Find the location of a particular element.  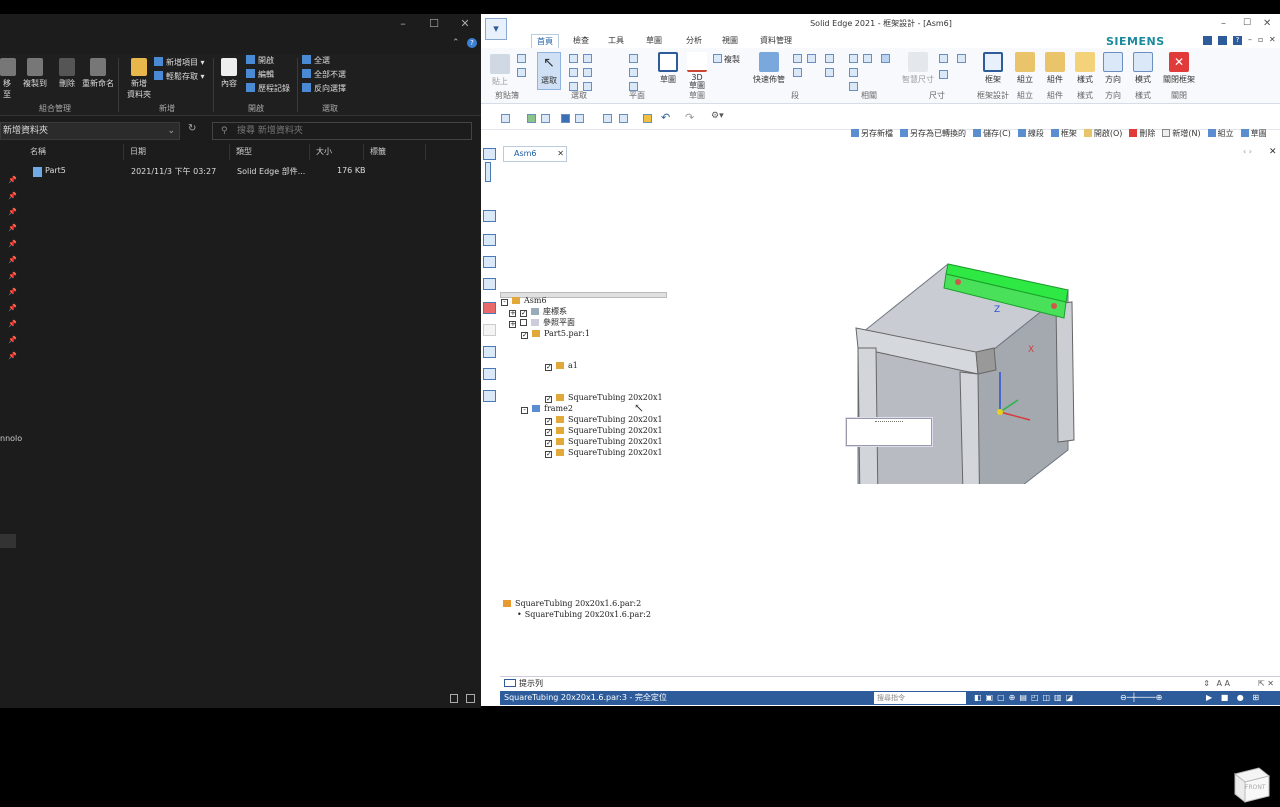

scroll-arrows-icon: ⇕ is located at coordinates (1206, 684).